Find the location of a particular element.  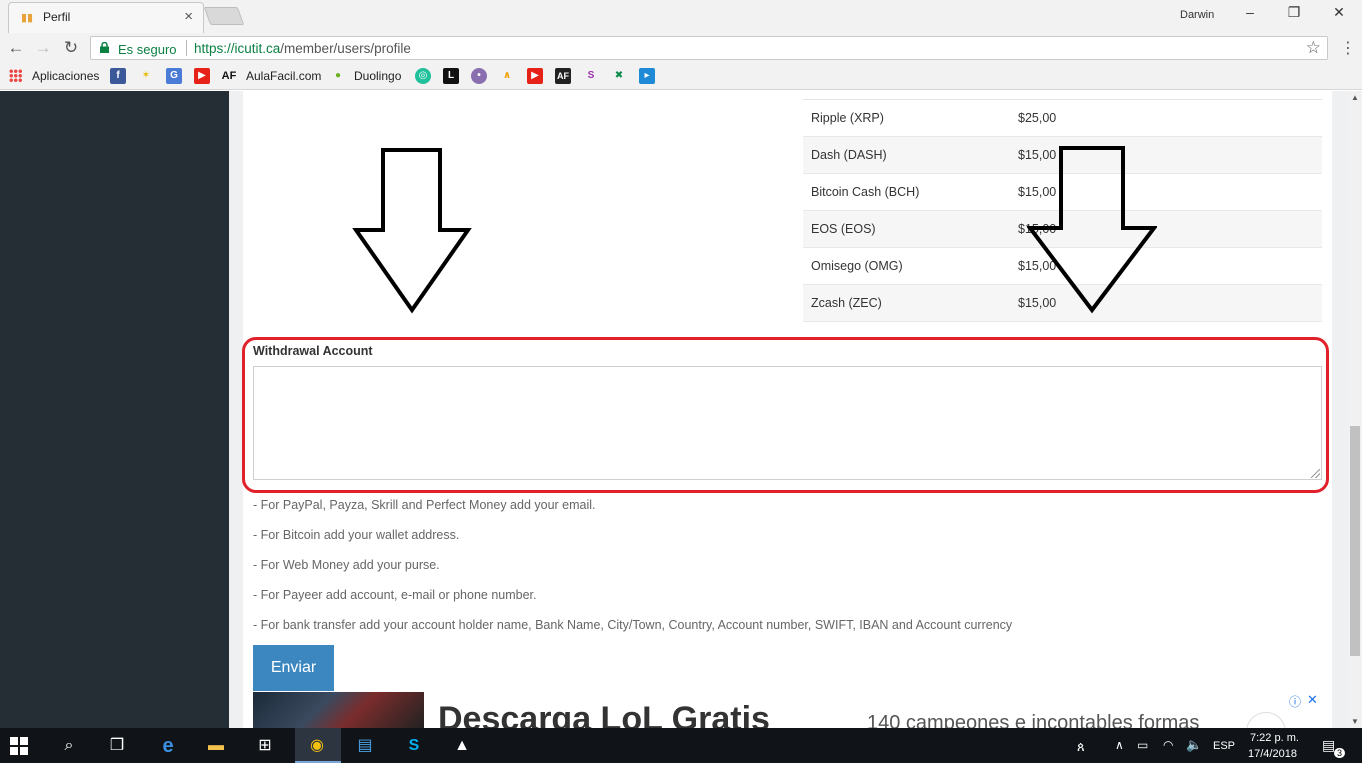

secure-label: Es seguro is located at coordinates (147, 49).